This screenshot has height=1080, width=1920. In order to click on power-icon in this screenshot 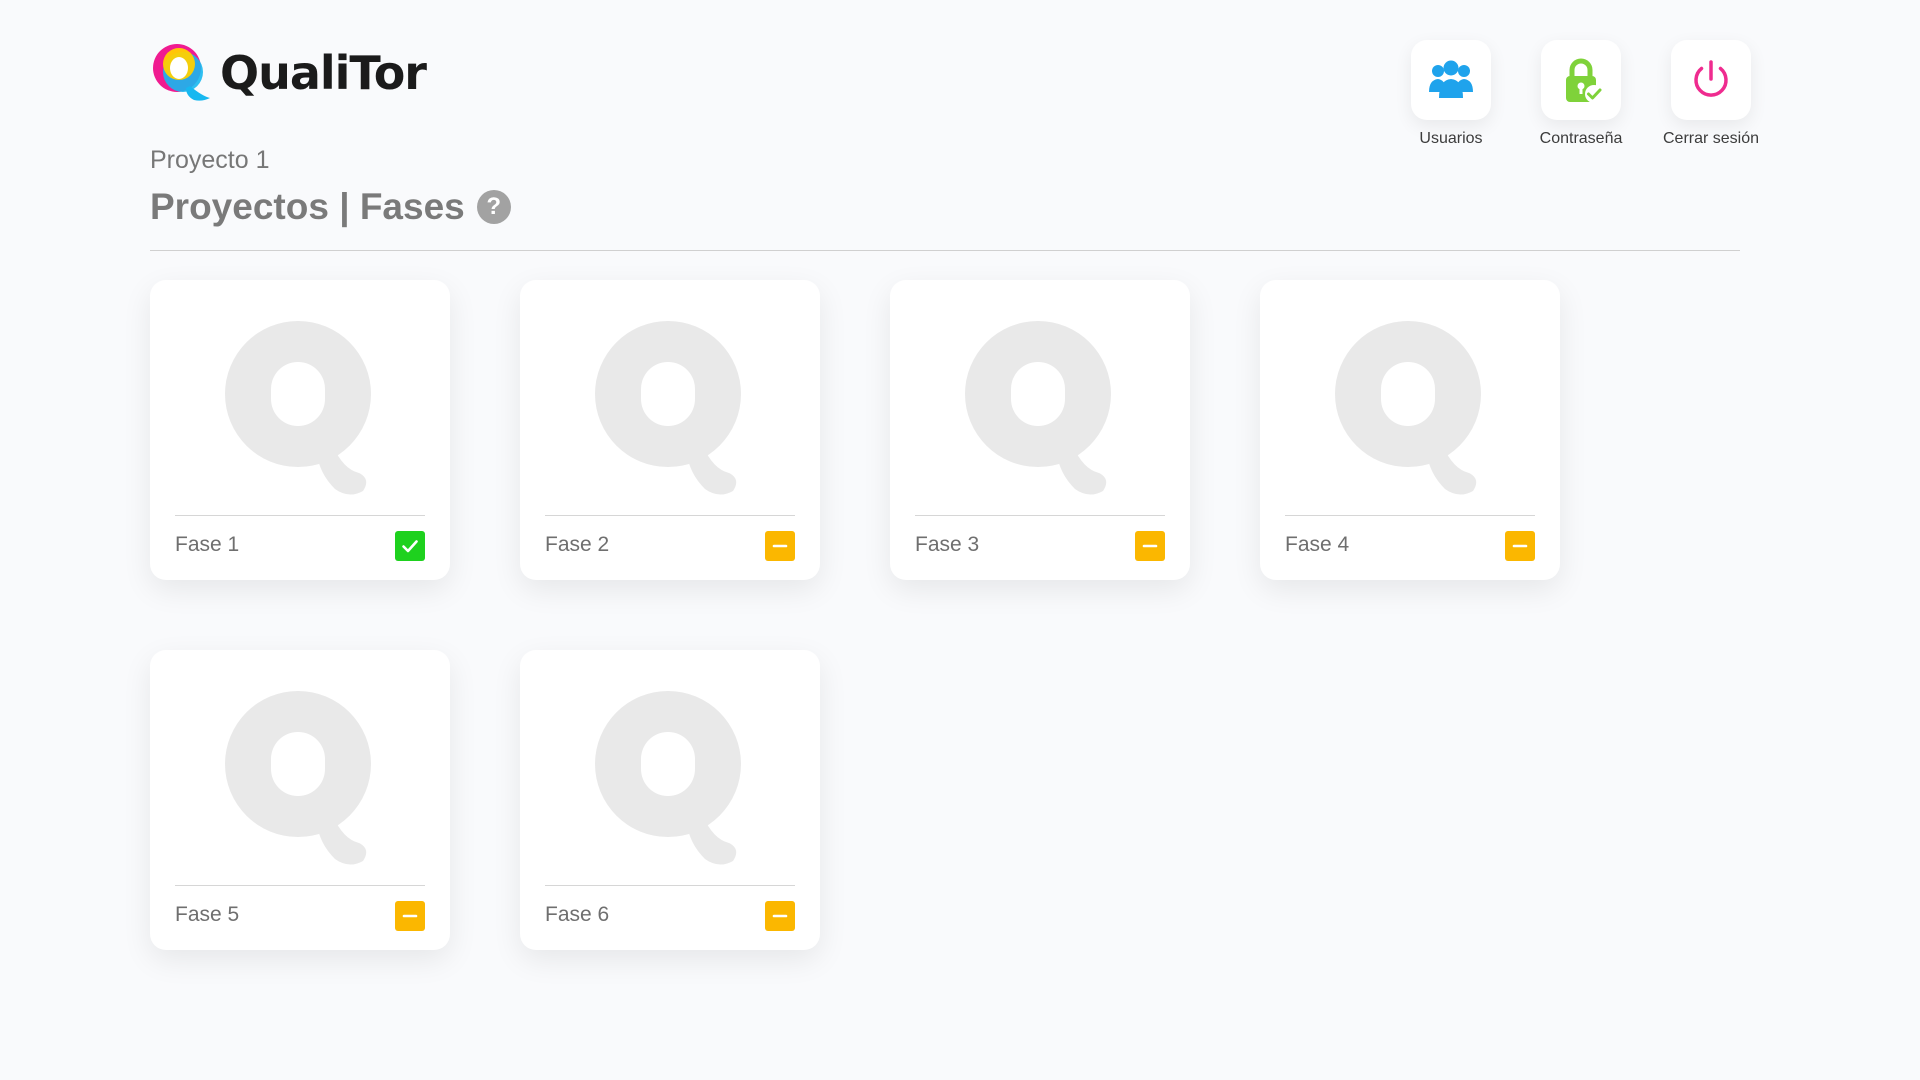, I will do `click(1711, 78)`.